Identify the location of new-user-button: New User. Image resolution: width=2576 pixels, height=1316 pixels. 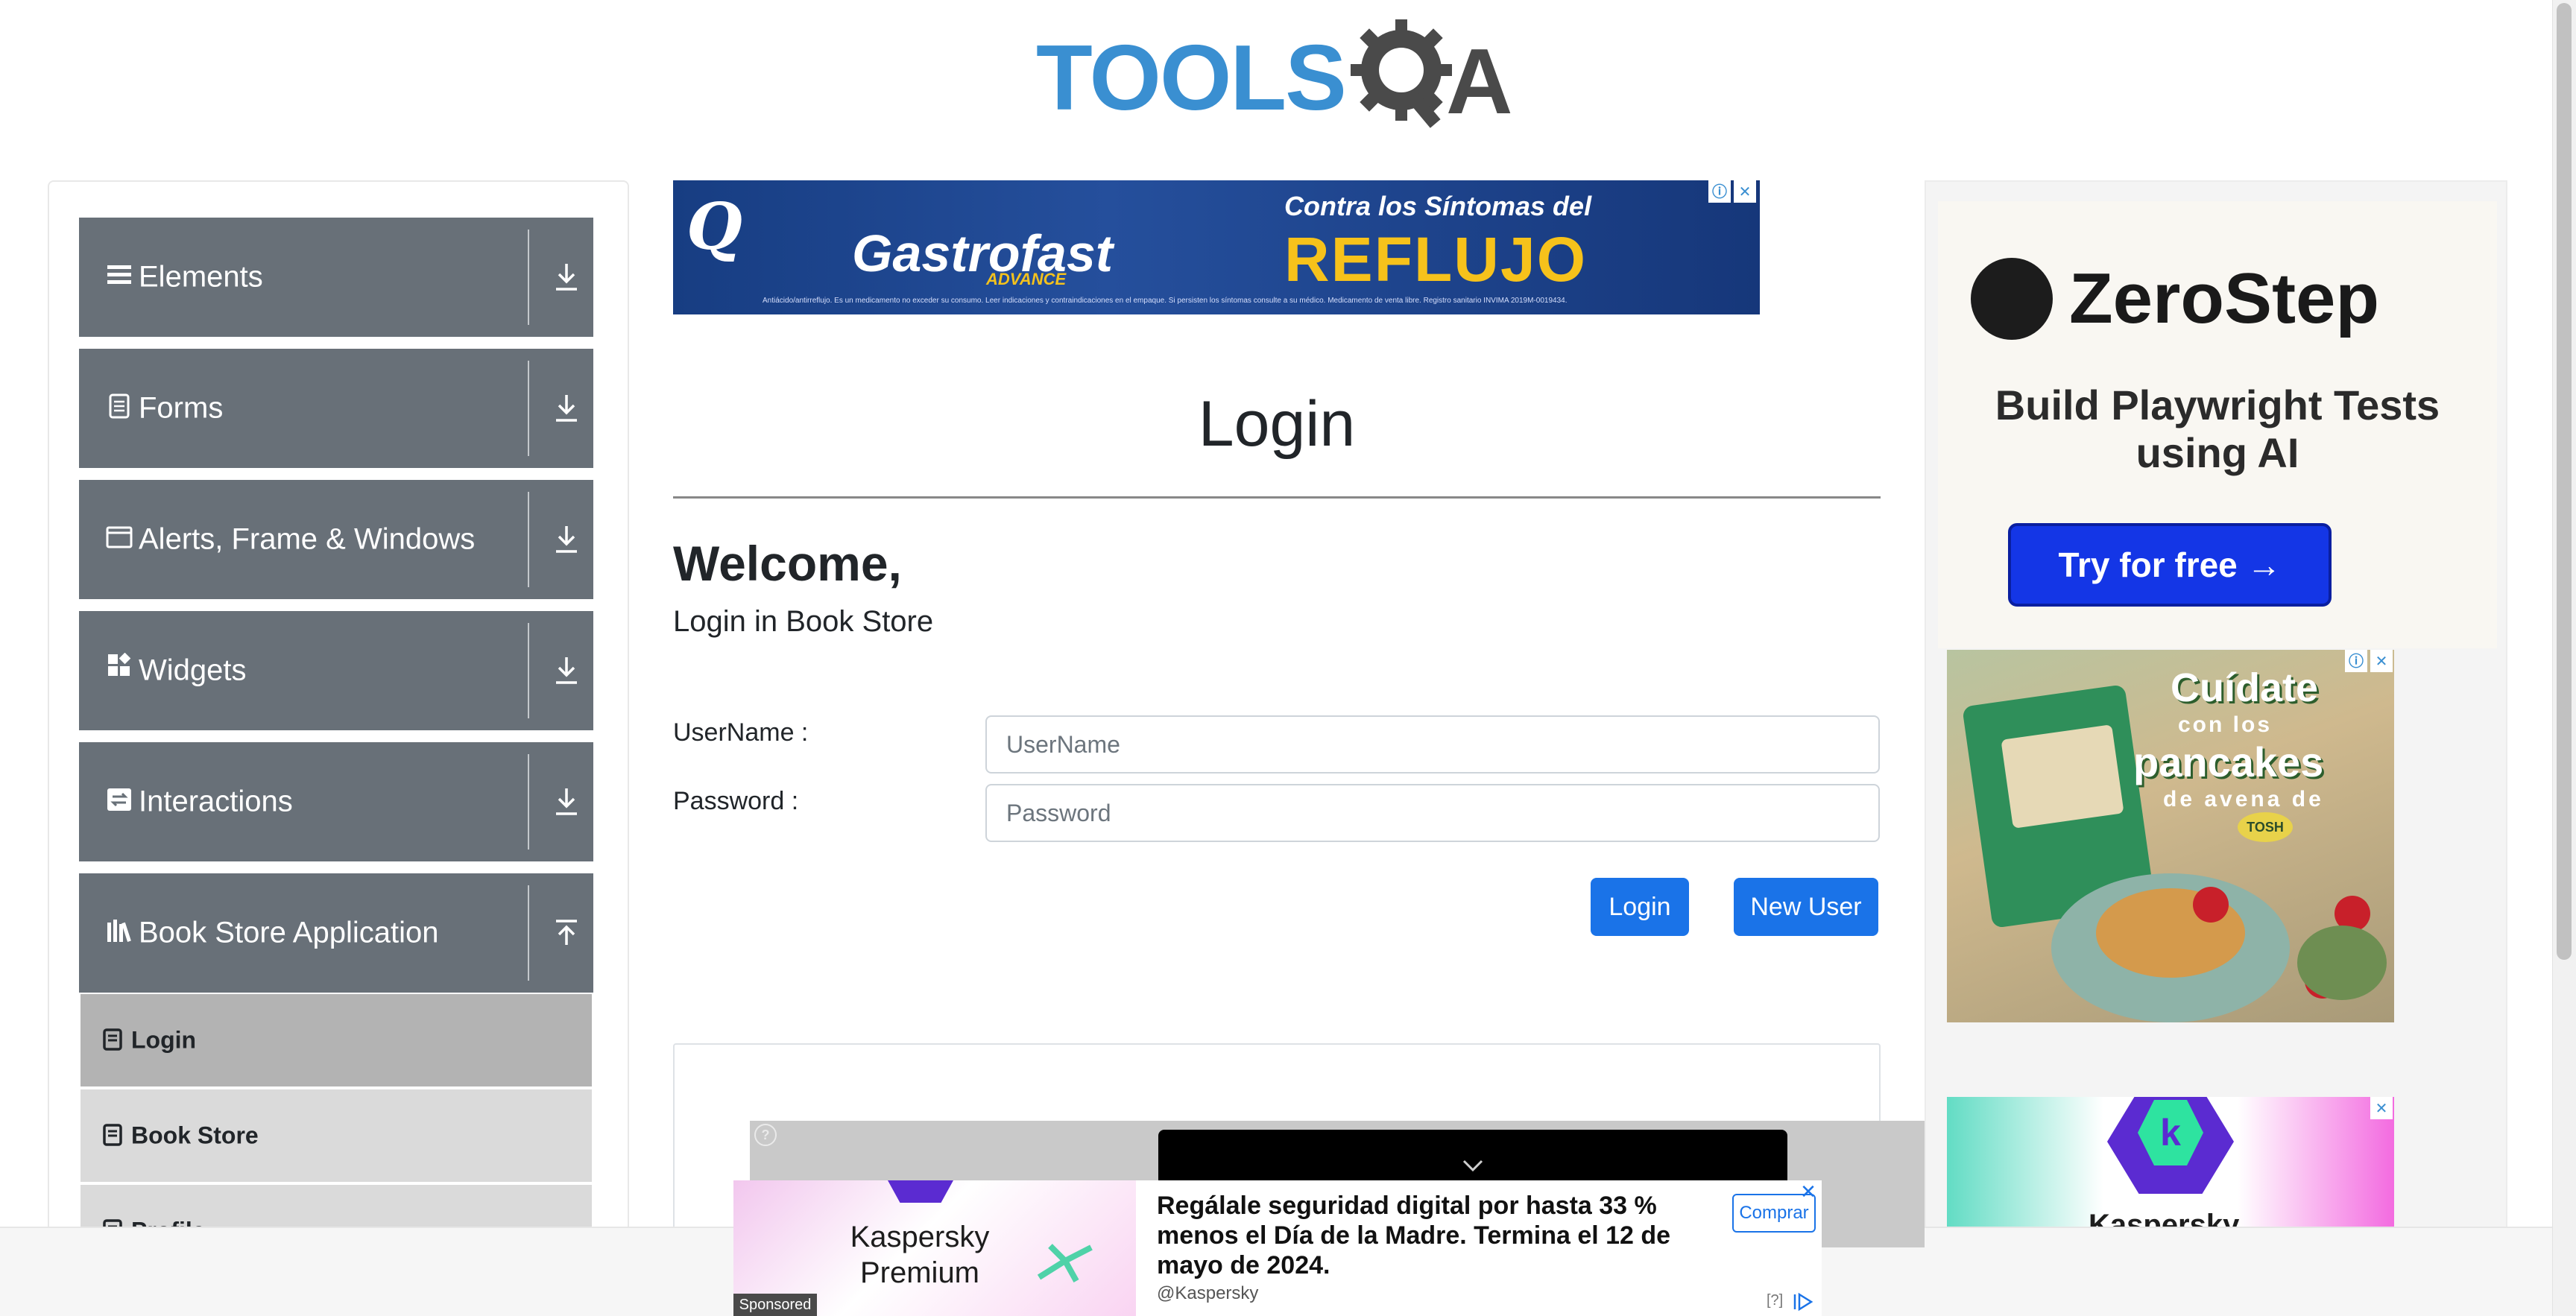
(1806, 907).